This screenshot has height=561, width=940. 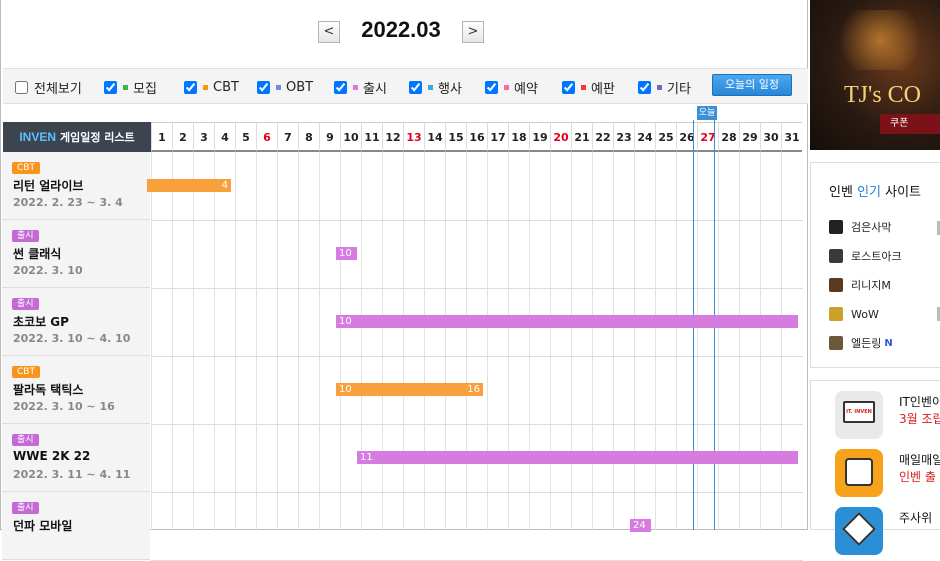 I want to click on day-header: 22, so click(x=602, y=137).